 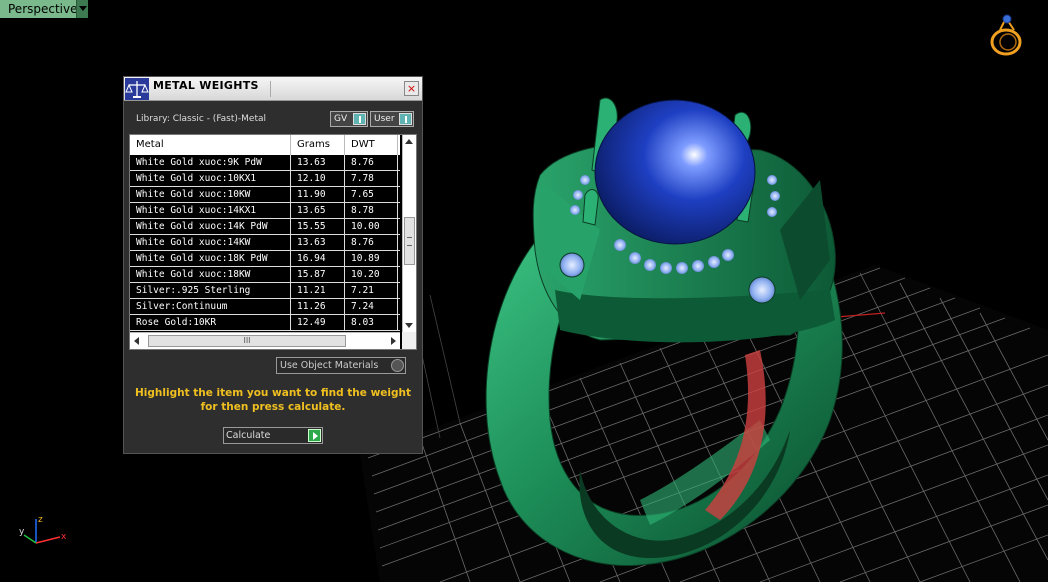 I want to click on cell-dwt: 7.24, so click(x=371, y=306).